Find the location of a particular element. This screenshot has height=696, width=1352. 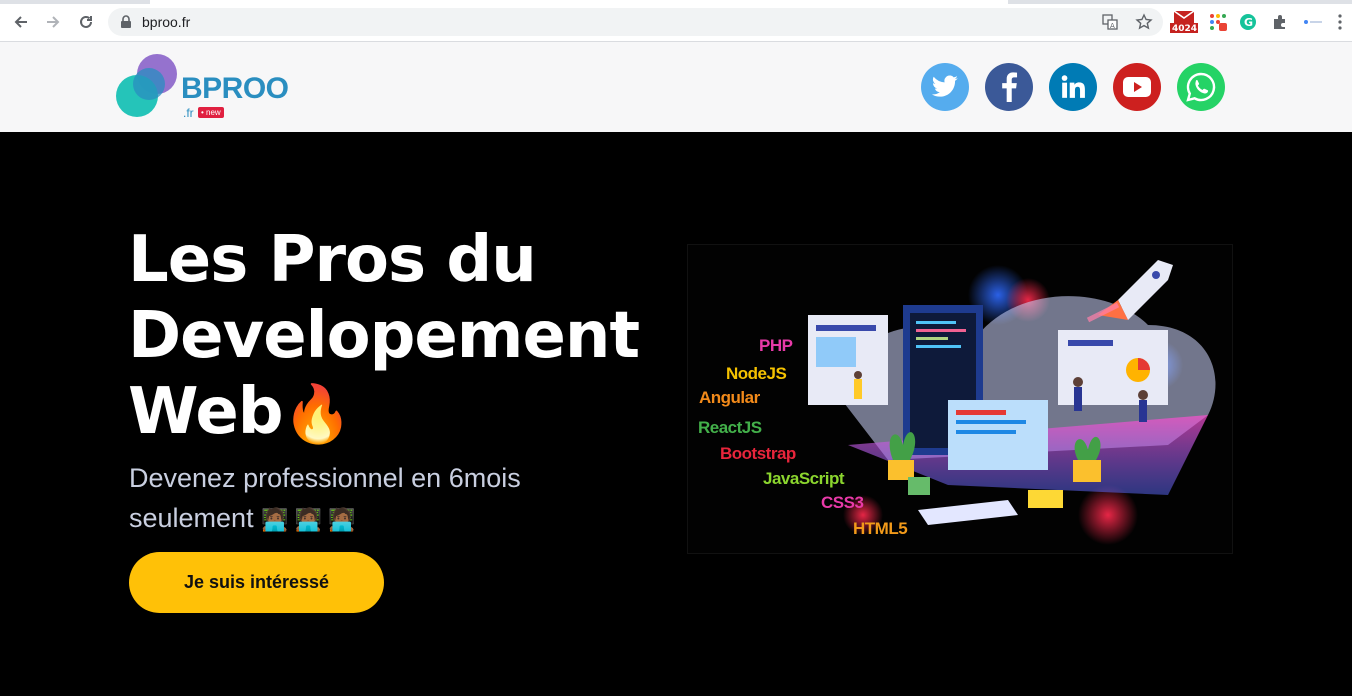

tech-label: NodeJS is located at coordinates (756, 373).